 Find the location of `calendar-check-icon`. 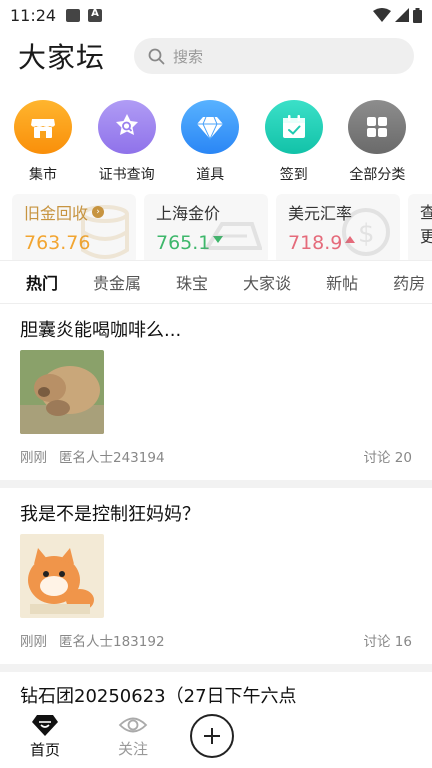

calendar-check-icon is located at coordinates (293, 127).